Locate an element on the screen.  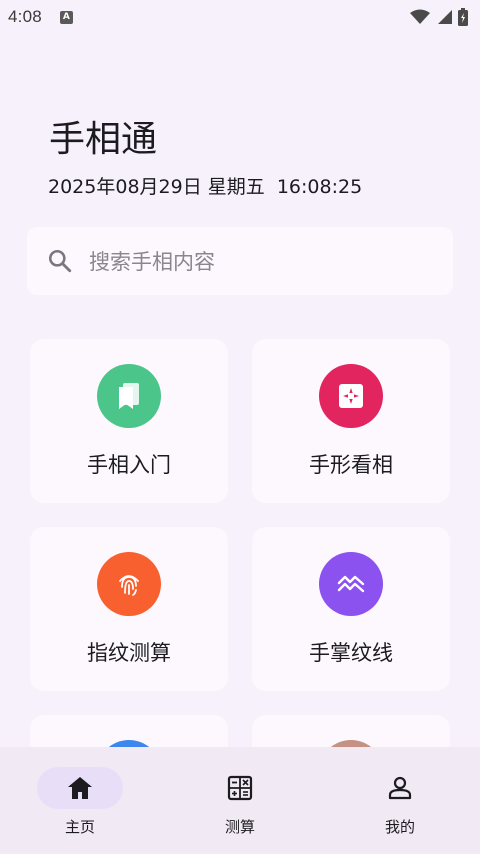
notification-badge-icon: A is located at coordinates (66, 17).